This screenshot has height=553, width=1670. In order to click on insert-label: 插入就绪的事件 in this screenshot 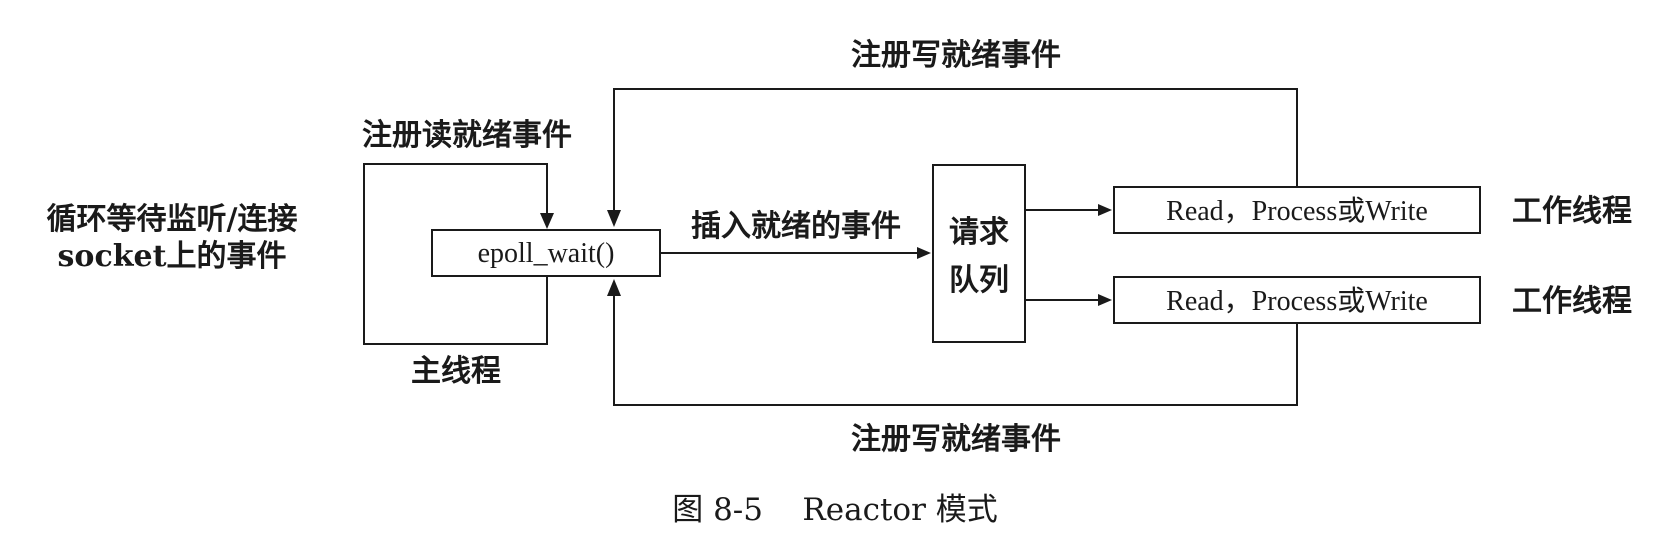, I will do `click(796, 226)`.